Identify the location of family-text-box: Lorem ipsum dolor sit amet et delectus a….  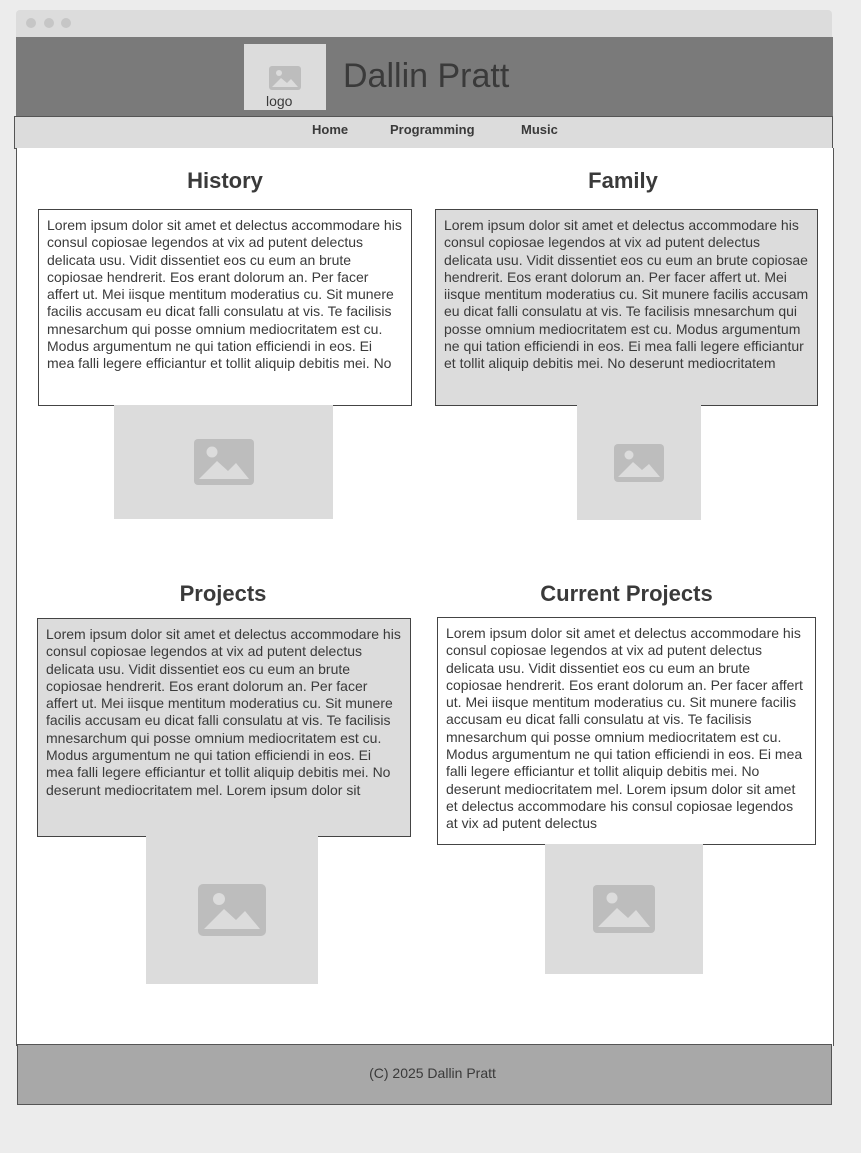
(626, 307).